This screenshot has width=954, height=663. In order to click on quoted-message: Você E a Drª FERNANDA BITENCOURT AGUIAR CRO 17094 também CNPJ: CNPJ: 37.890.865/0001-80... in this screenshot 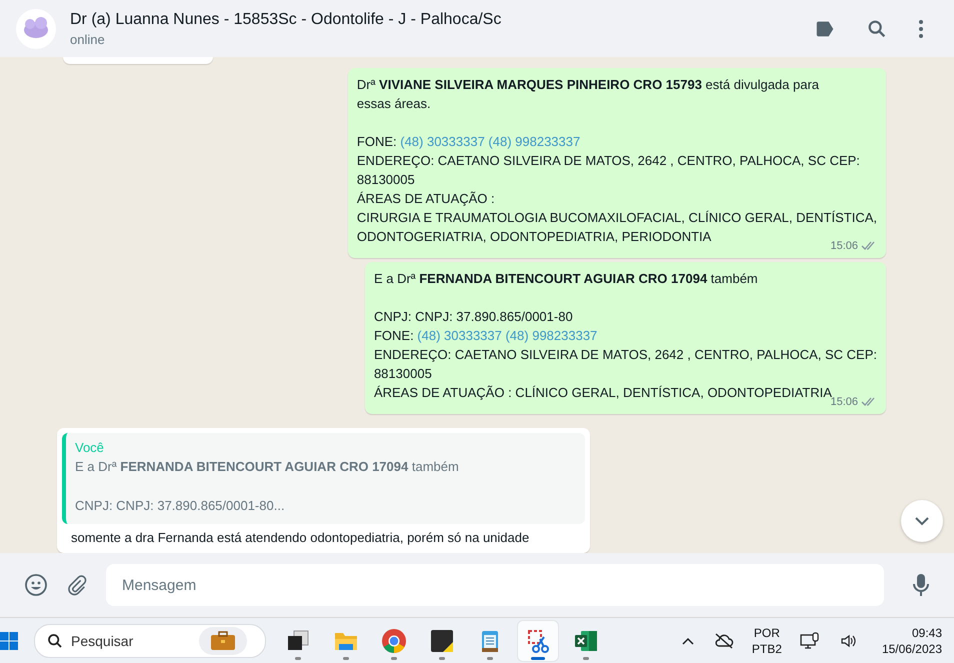, I will do `click(323, 478)`.